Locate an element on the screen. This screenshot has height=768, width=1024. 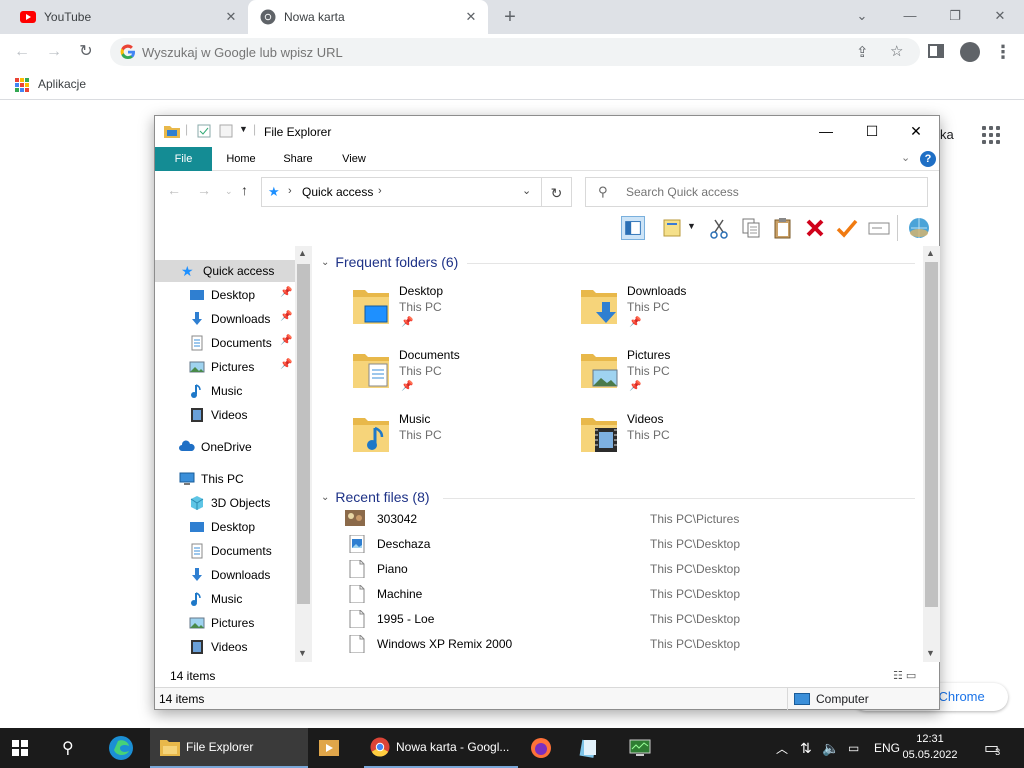
nav-item-pictures: Pictures 📌 is located at coordinates (225, 367).